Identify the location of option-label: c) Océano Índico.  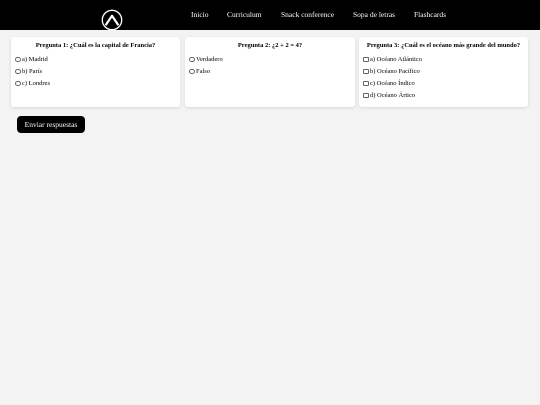
(392, 83).